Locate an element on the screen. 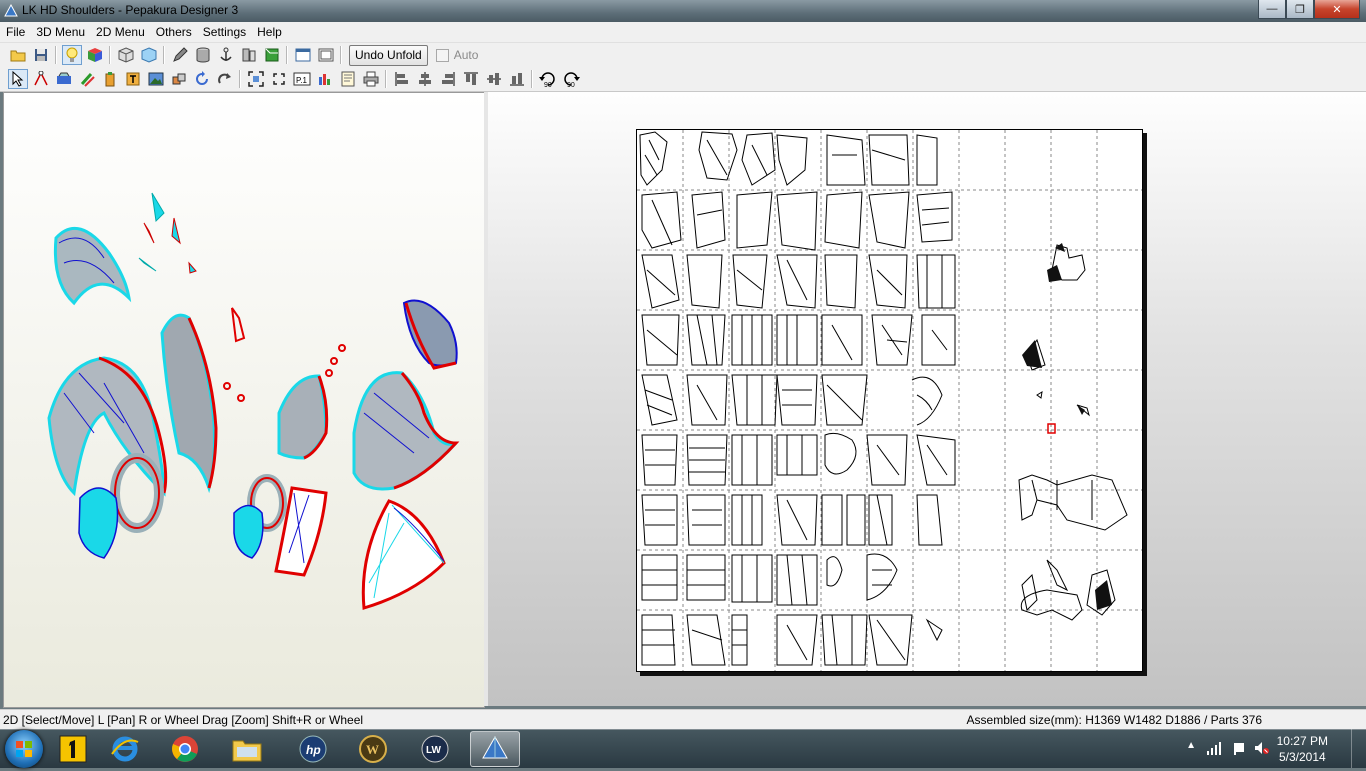  edge-tool-button is located at coordinates (41, 79).